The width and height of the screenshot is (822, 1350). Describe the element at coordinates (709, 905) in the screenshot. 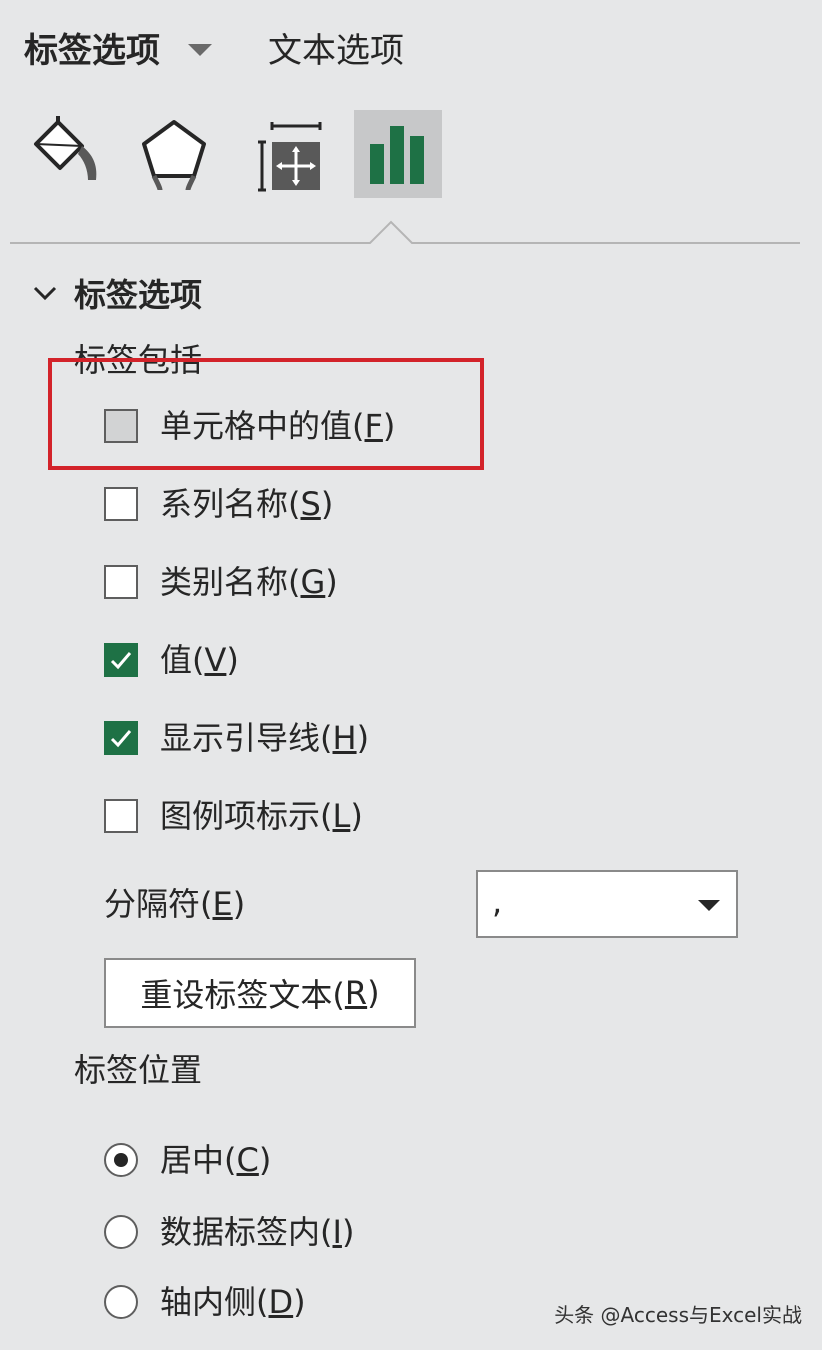

I see `dropdown-arrow-icon` at that location.